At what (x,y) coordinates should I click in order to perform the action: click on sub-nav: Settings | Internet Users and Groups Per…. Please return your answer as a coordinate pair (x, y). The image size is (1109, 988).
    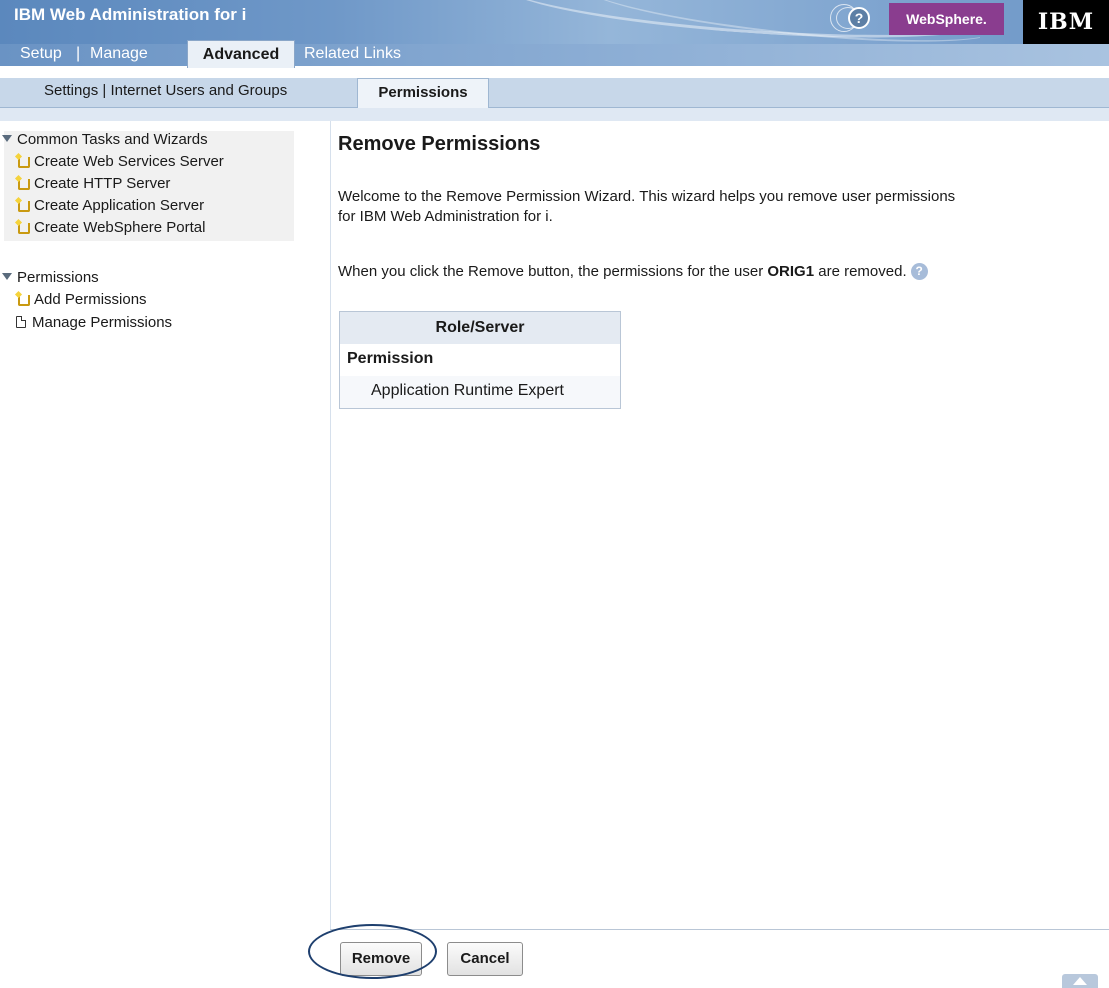
    Looking at the image, I should click on (554, 93).